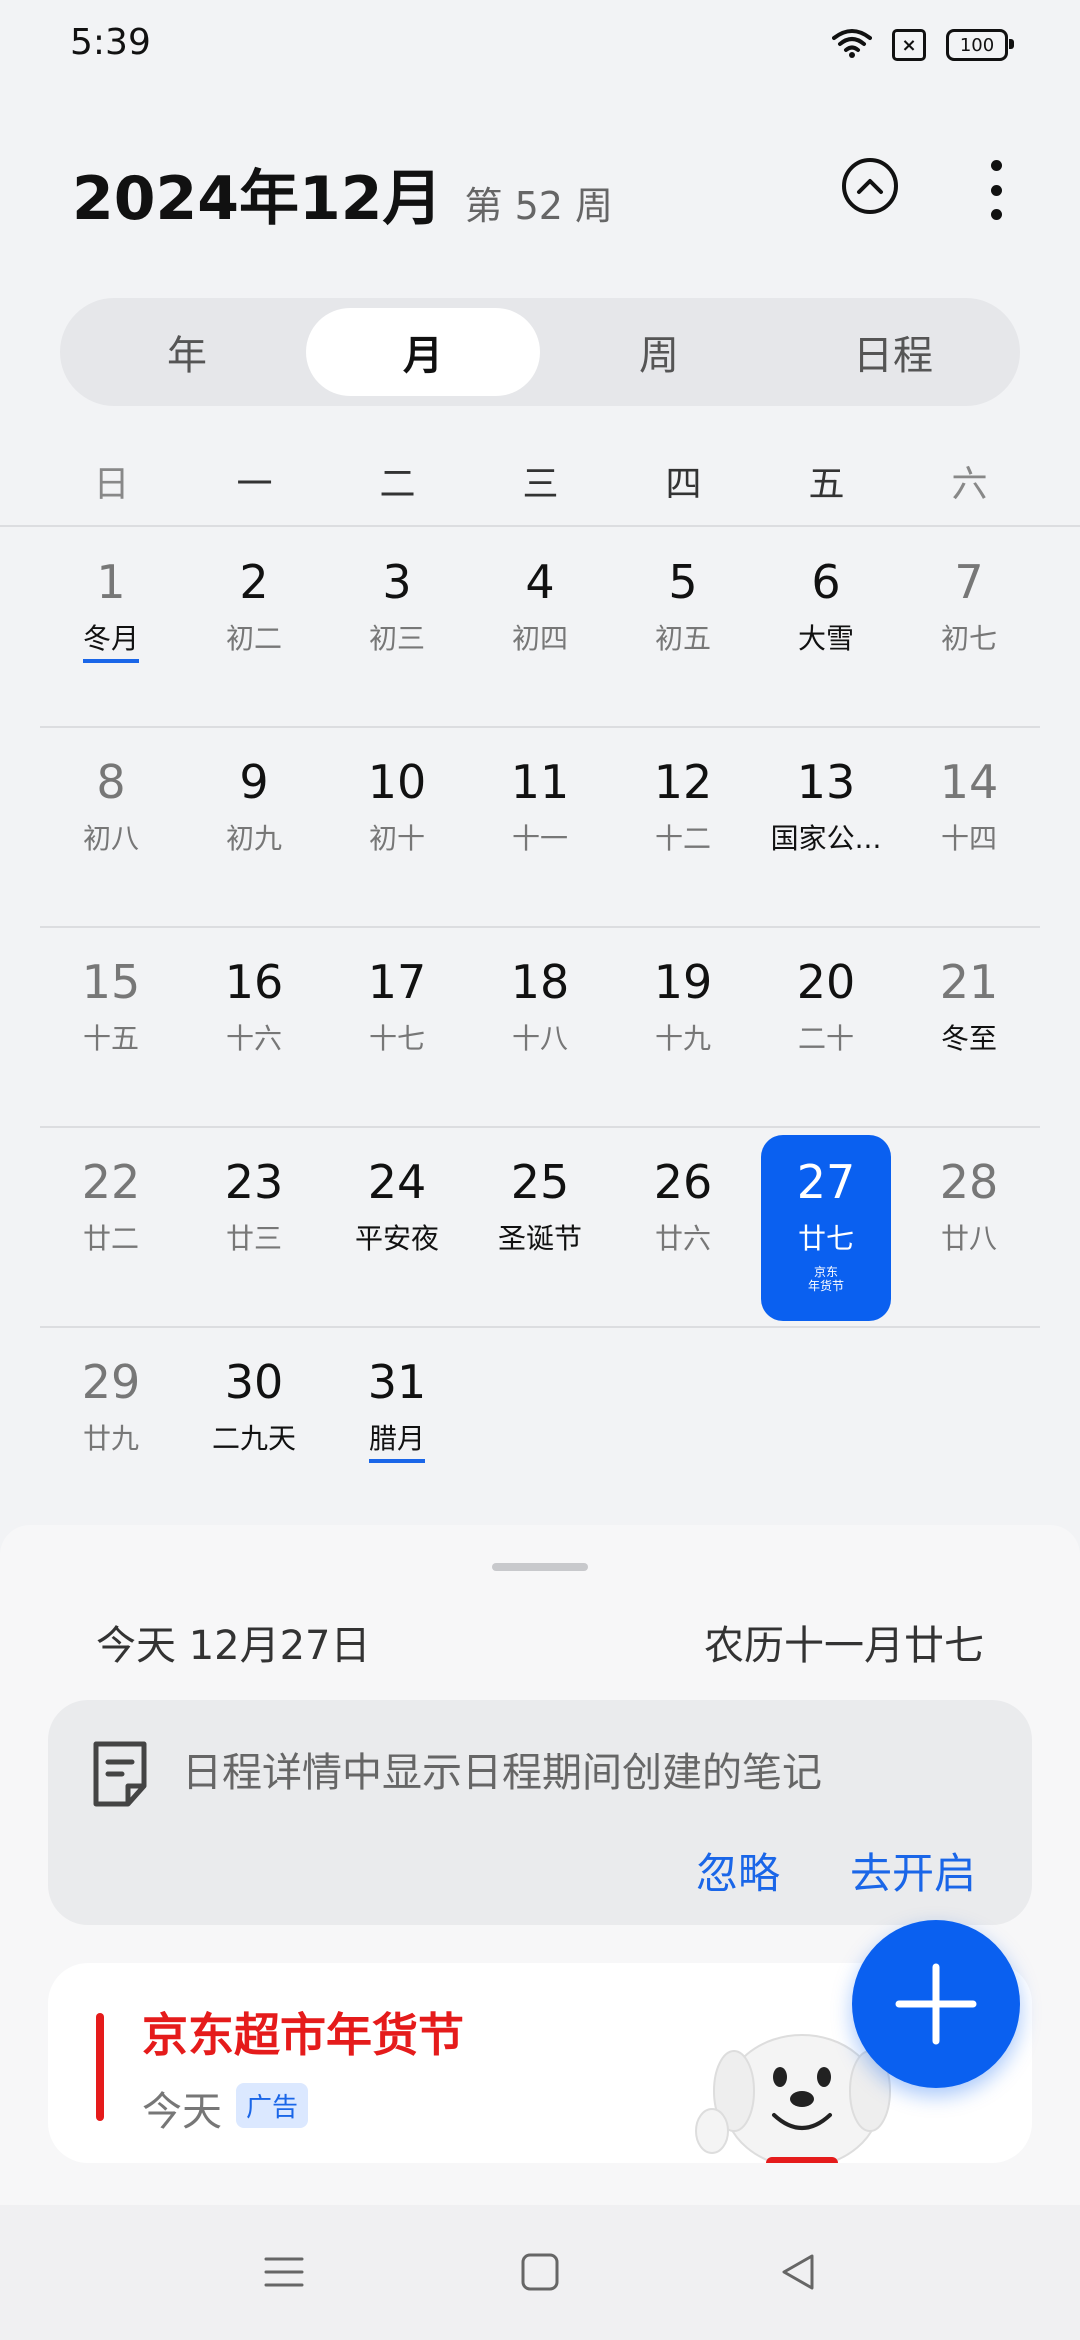 This screenshot has height=2340, width=1080. Describe the element at coordinates (110, 1238) in the screenshot. I see `lunar-label: 廿二` at that location.